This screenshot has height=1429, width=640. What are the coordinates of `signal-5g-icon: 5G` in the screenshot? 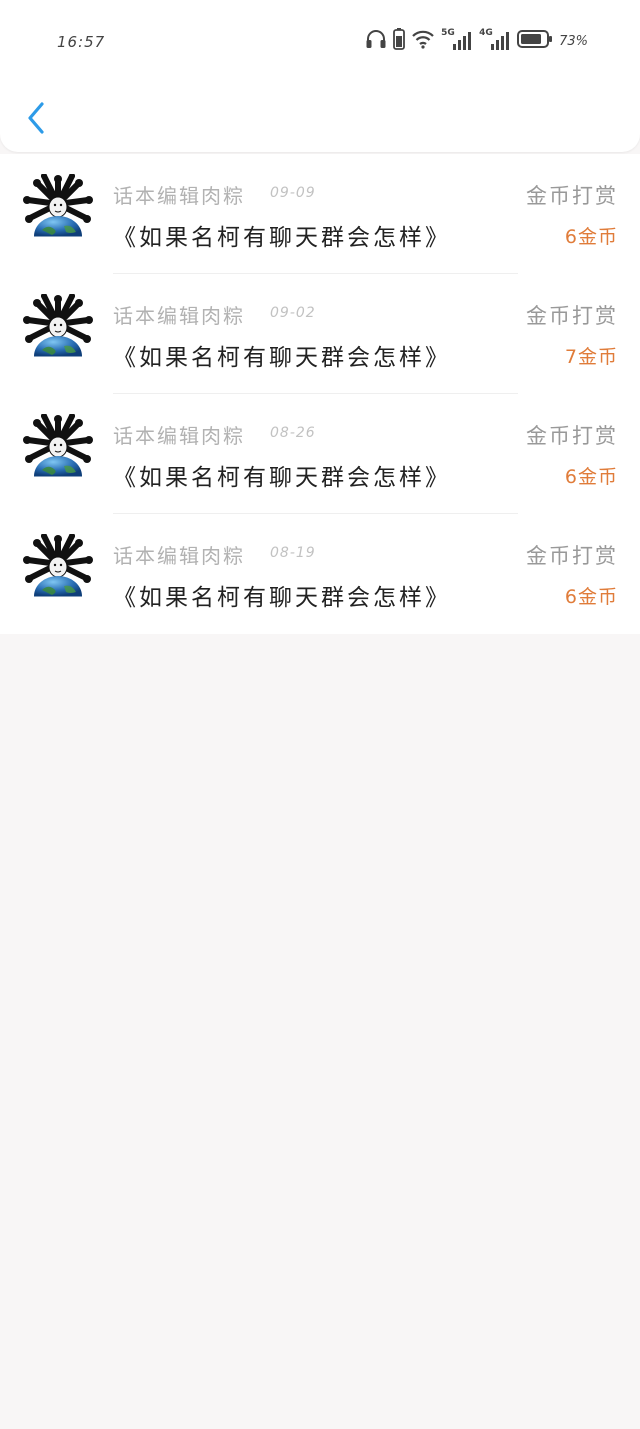 It's located at (457, 40).